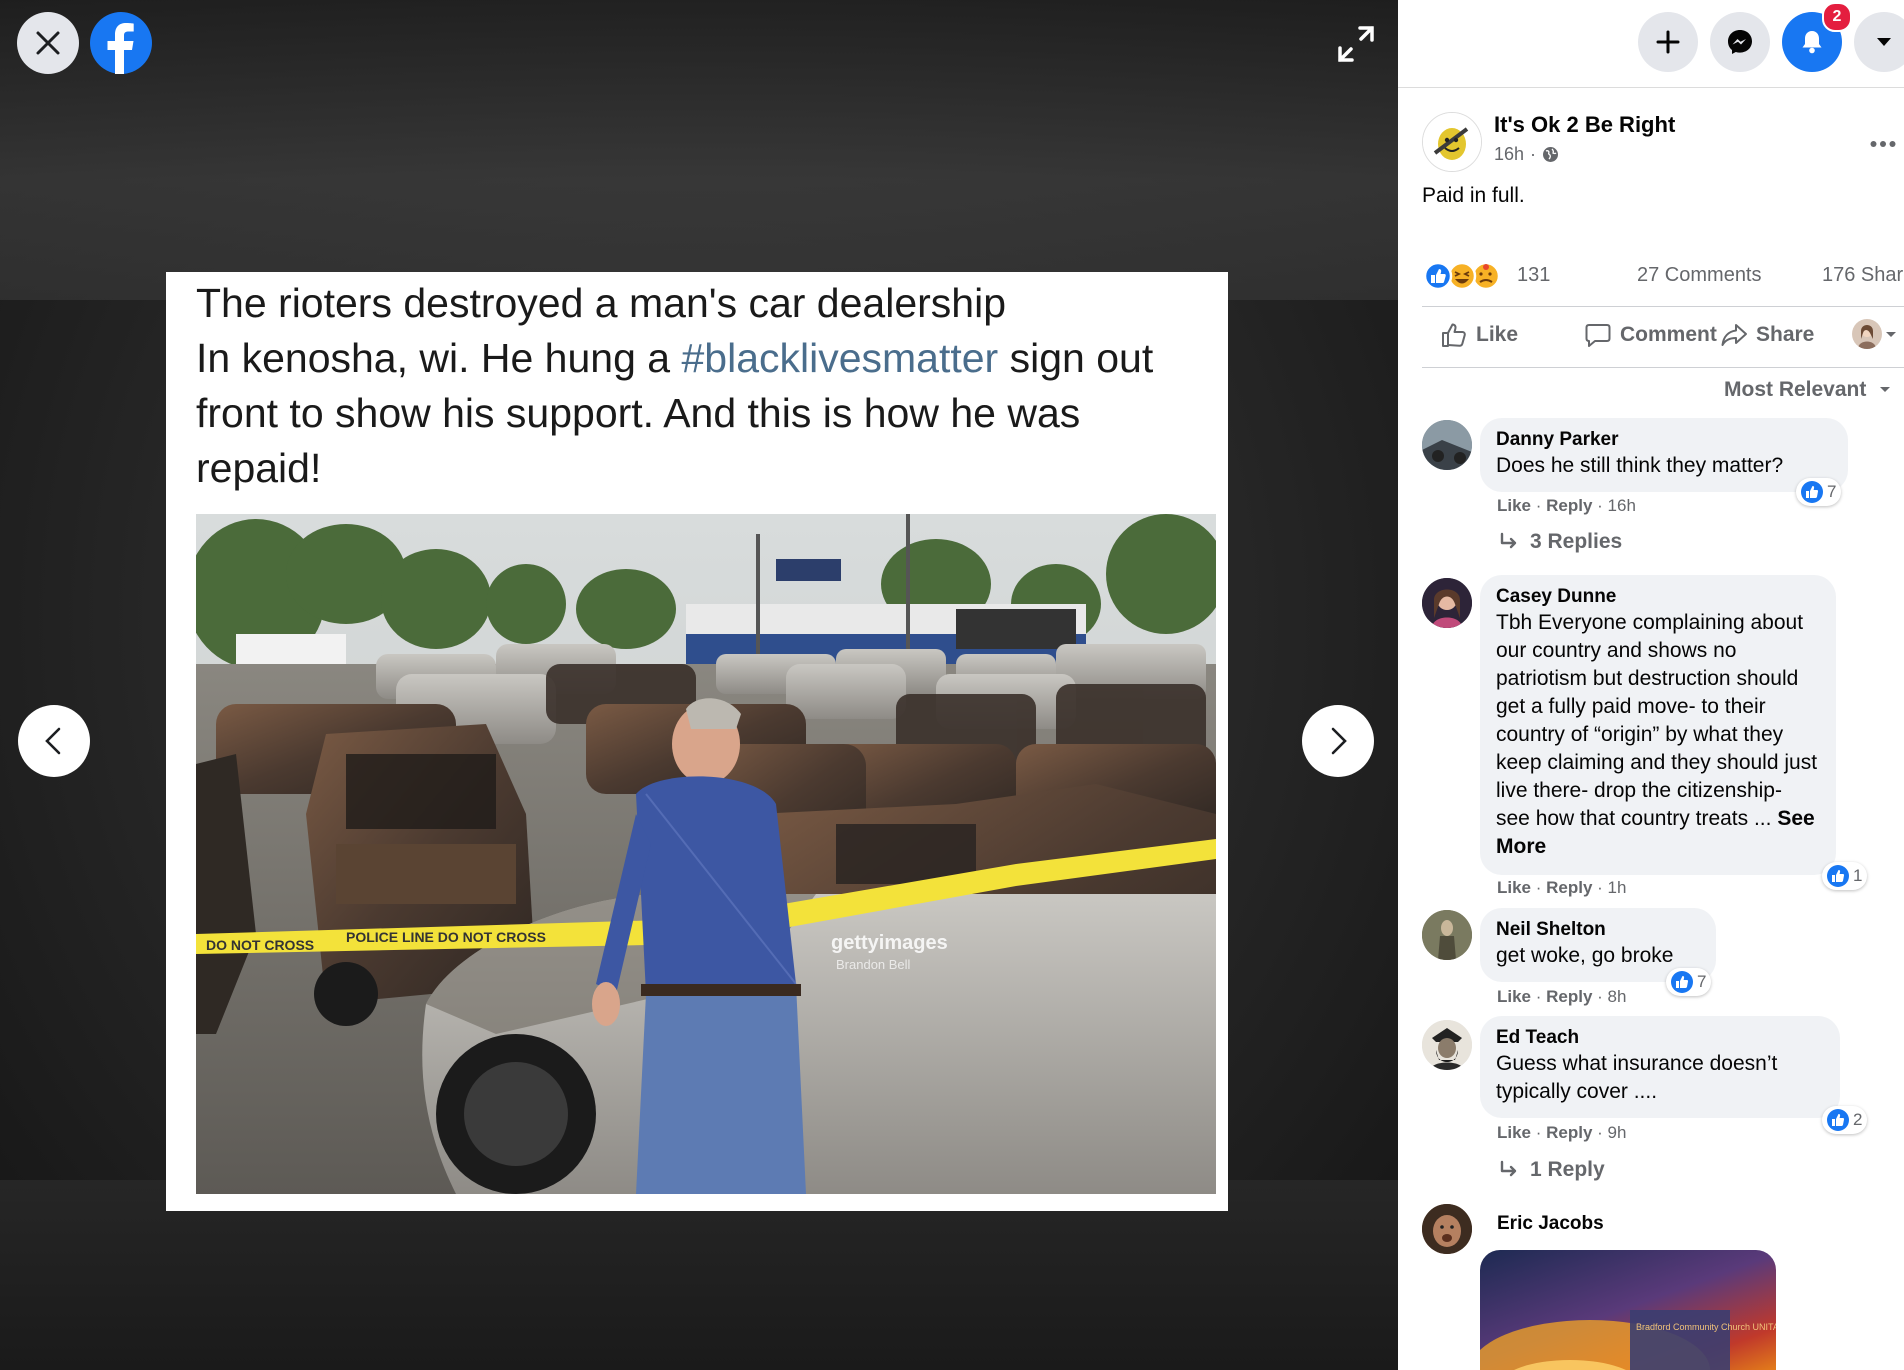  Describe the element at coordinates (1812, 42) in the screenshot. I see `bell-icon` at that location.